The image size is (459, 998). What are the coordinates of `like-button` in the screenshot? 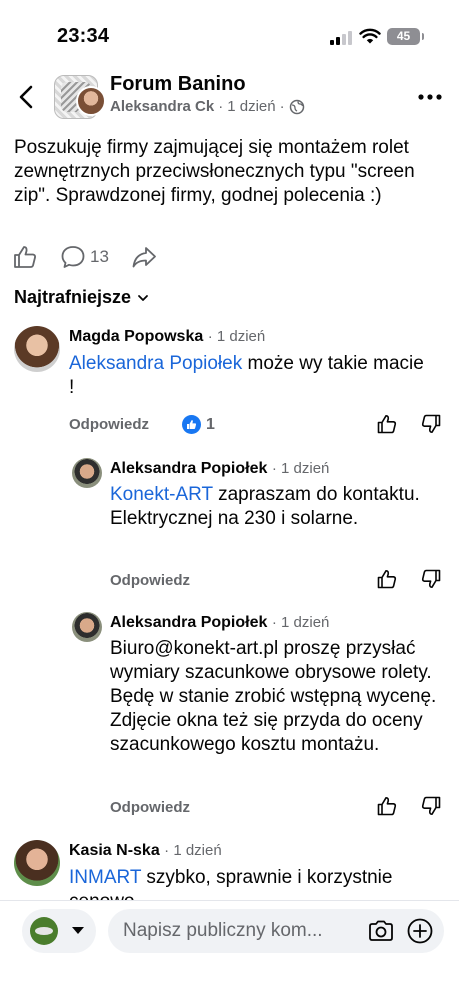 It's located at (25, 257).